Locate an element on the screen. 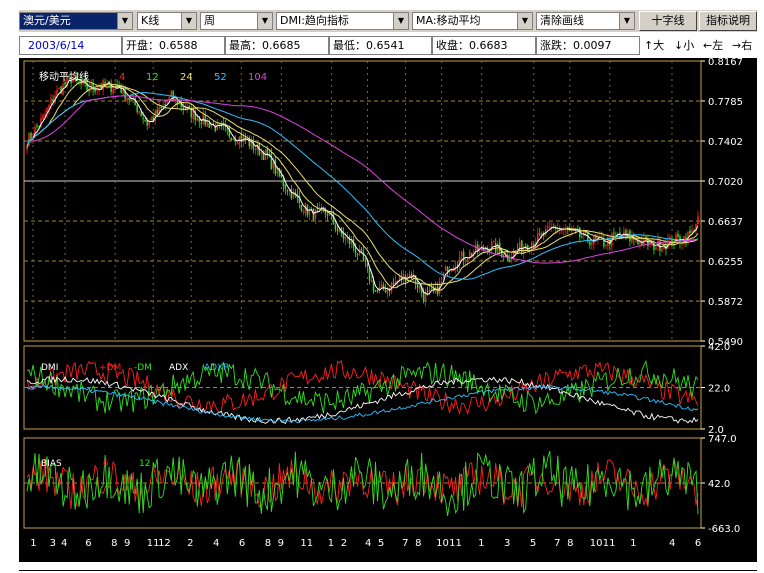 Image resolution: width=764 pixels, height=573 pixels. ma-legend-4: 4 is located at coordinates (122, 77).